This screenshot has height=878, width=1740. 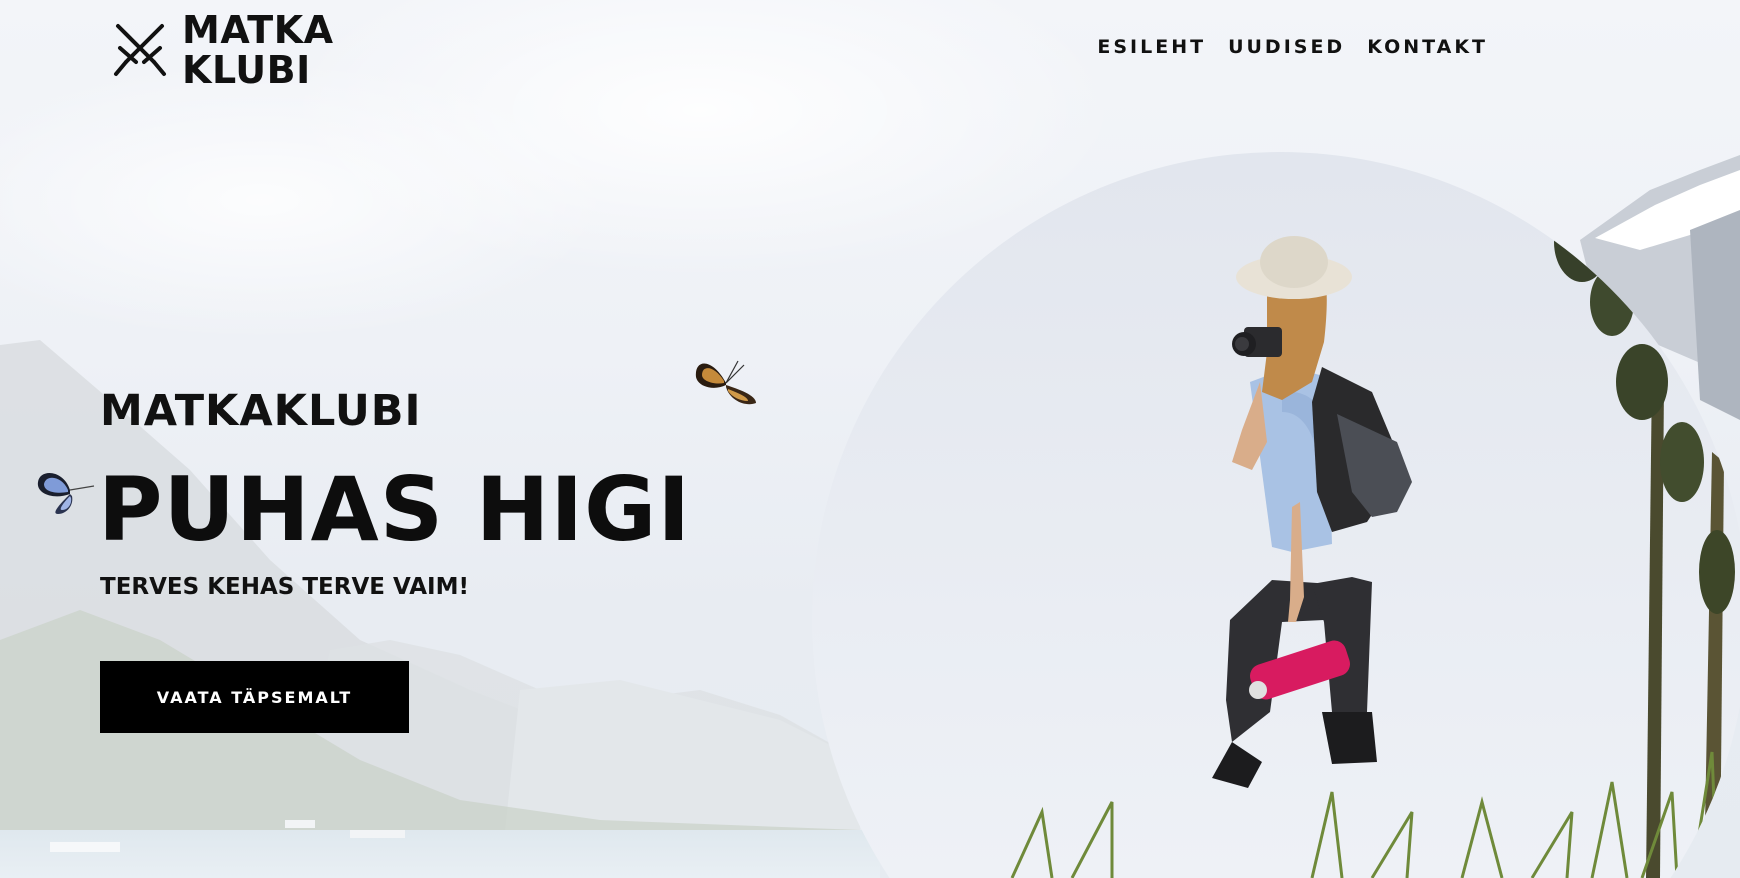 I want to click on hero-kicker: MATKAKLUBI, so click(x=261, y=411).